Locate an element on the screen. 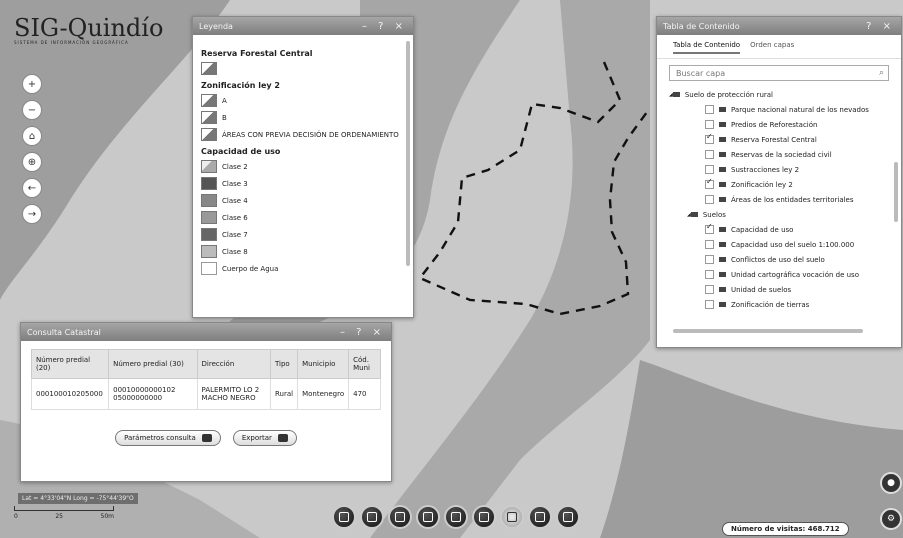 This screenshot has width=903, height=538. toc-titlebar: Tabla de Contenido ? × is located at coordinates (779, 26).